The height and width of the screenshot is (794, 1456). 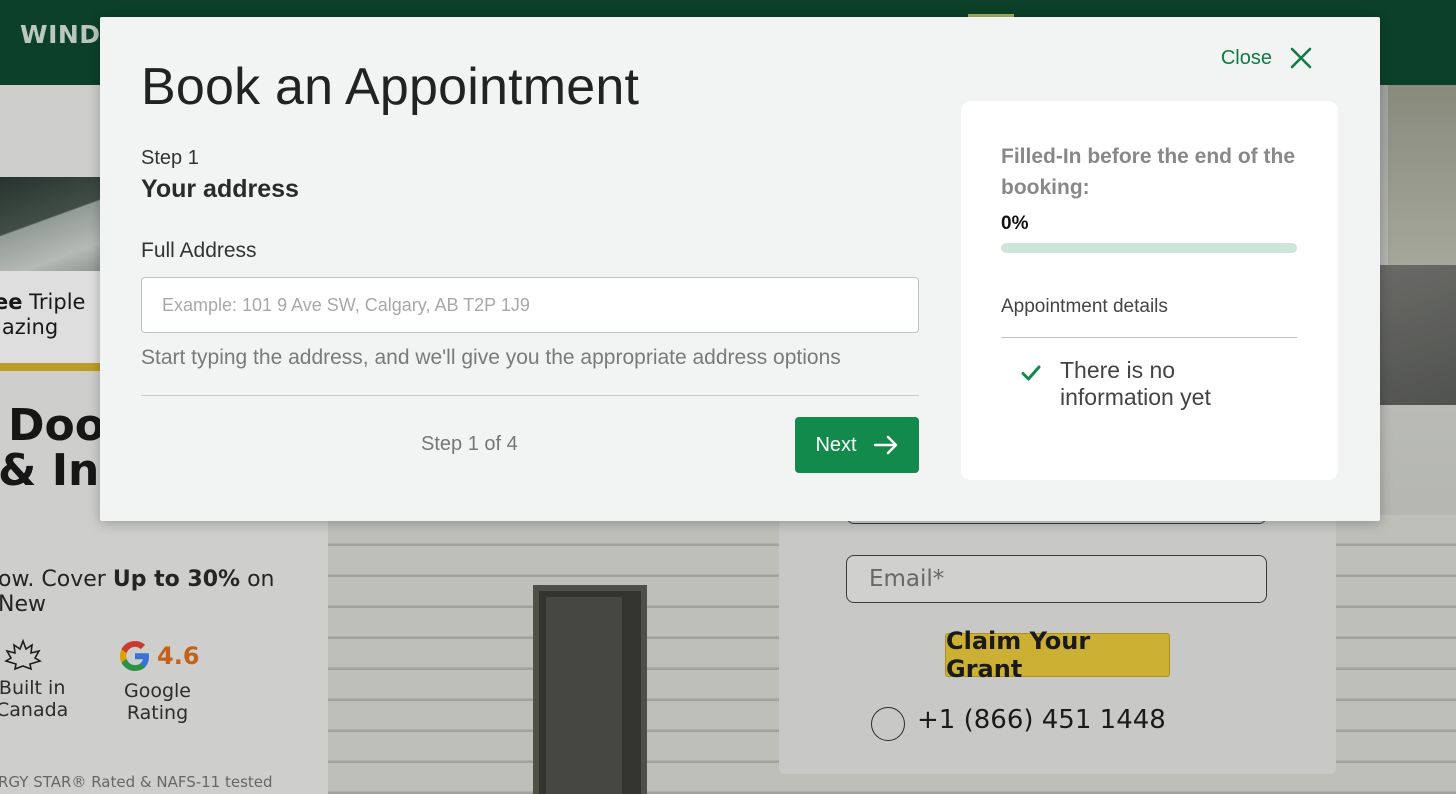 What do you see at coordinates (1015, 223) in the screenshot?
I see `progress-percent: 0%` at bounding box center [1015, 223].